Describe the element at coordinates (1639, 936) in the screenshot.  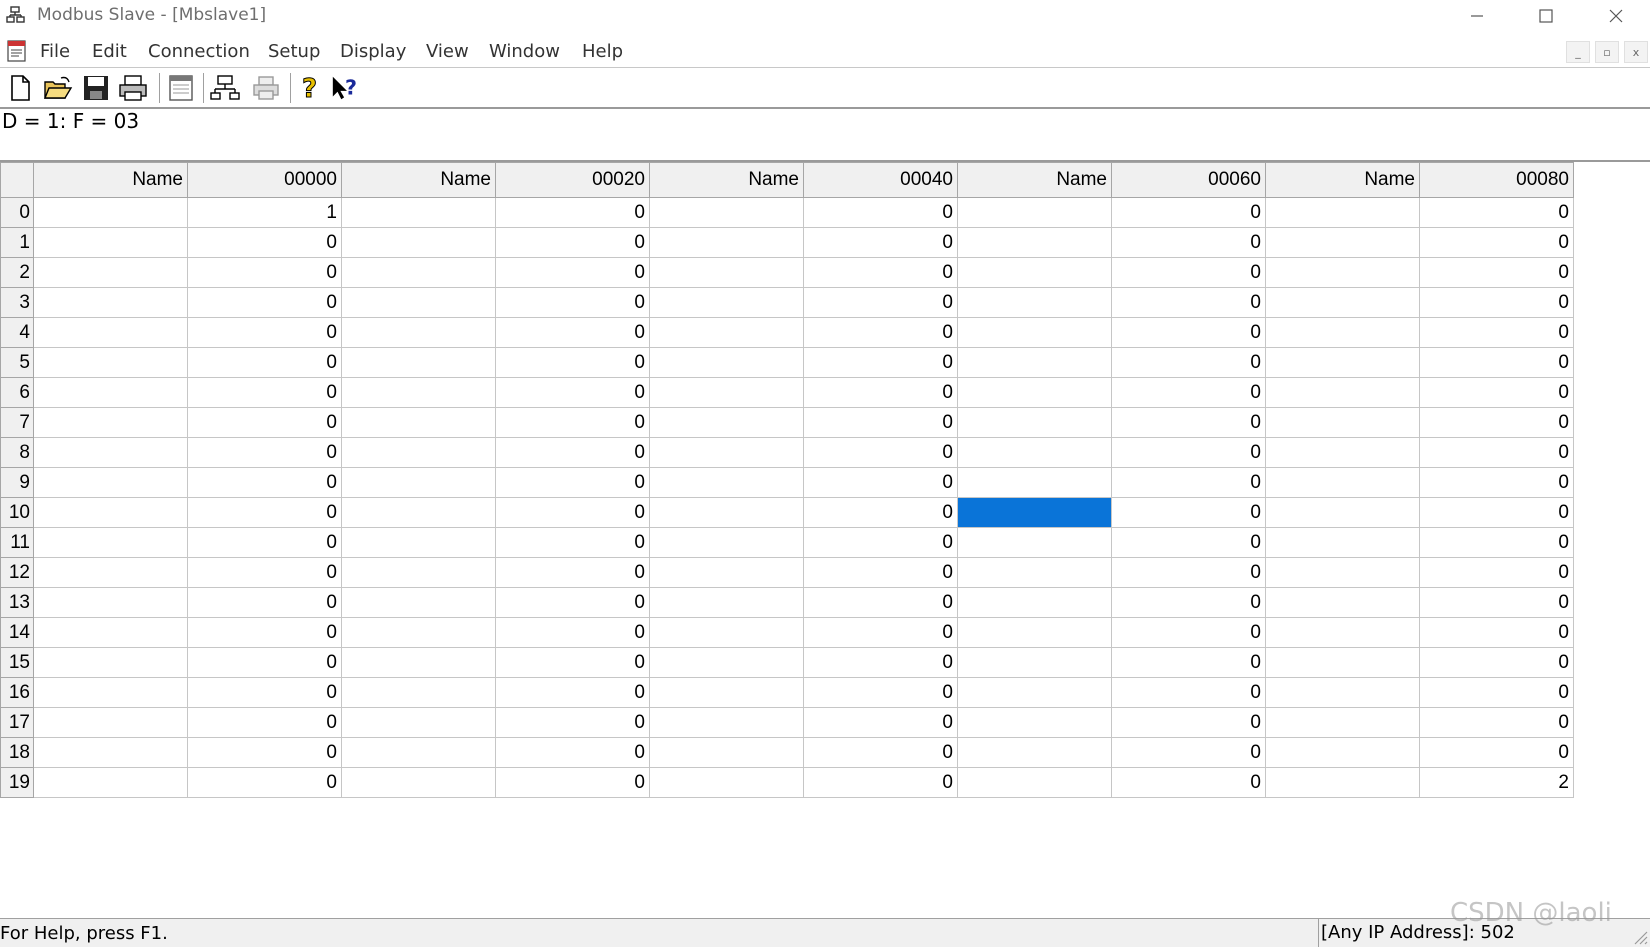
I see `resize-grip-icon` at that location.